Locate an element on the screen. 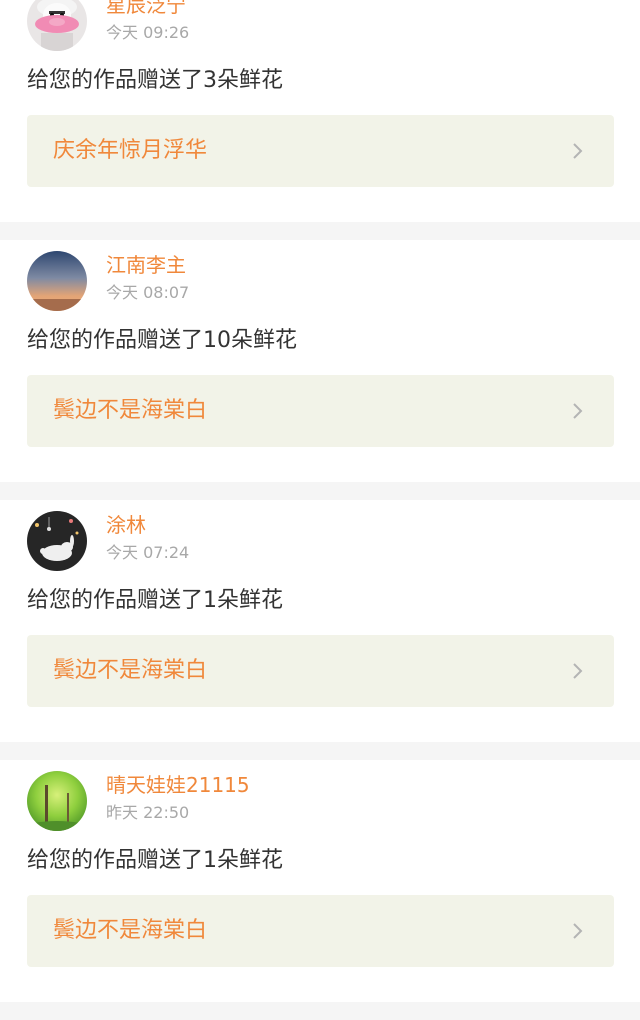  gift-time: 今天 08:07 is located at coordinates (148, 292).